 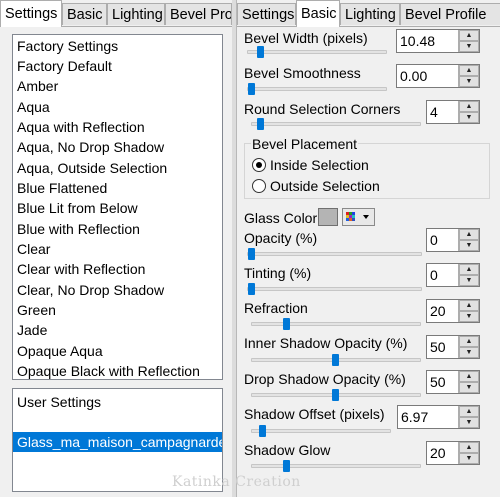 I want to click on tinting-spinner: 0 ▲ ▼, so click(x=453, y=275).